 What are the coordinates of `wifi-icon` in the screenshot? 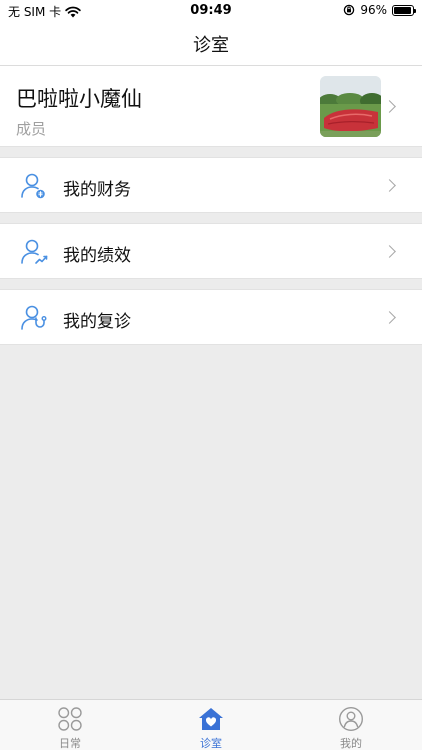 It's located at (73, 11).